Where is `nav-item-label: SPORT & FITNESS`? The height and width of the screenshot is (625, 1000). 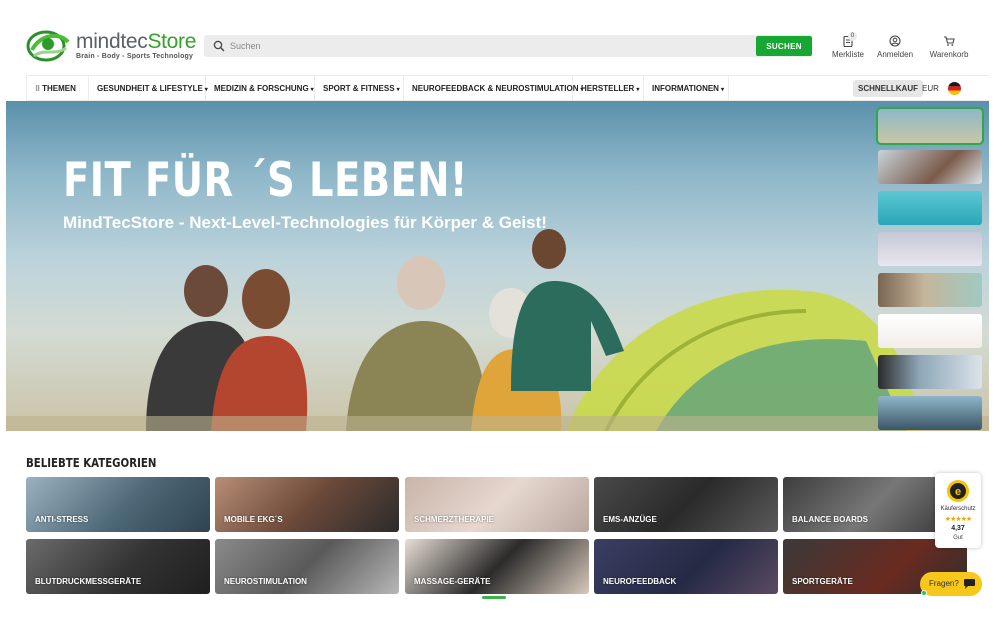 nav-item-label: SPORT & FITNESS is located at coordinates (359, 88).